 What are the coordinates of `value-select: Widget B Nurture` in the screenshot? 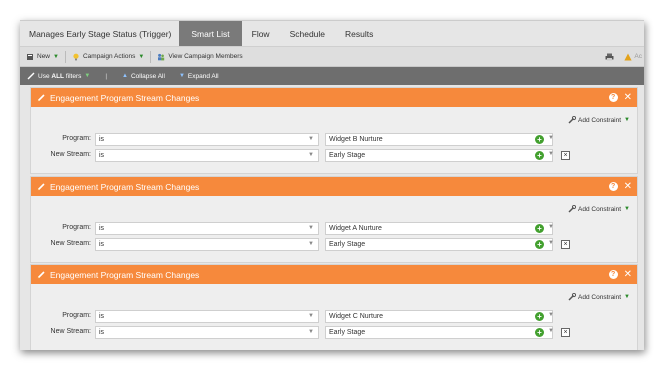 It's located at (439, 139).